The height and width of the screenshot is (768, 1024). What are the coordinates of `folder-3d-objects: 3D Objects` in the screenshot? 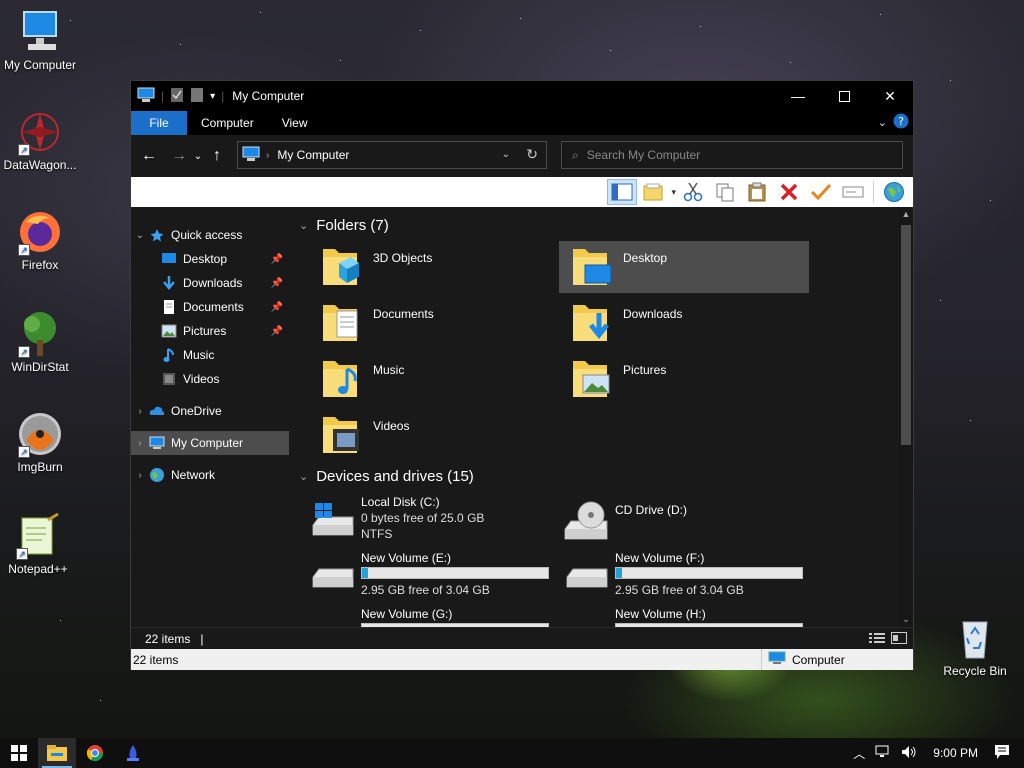 It's located at (434, 267).